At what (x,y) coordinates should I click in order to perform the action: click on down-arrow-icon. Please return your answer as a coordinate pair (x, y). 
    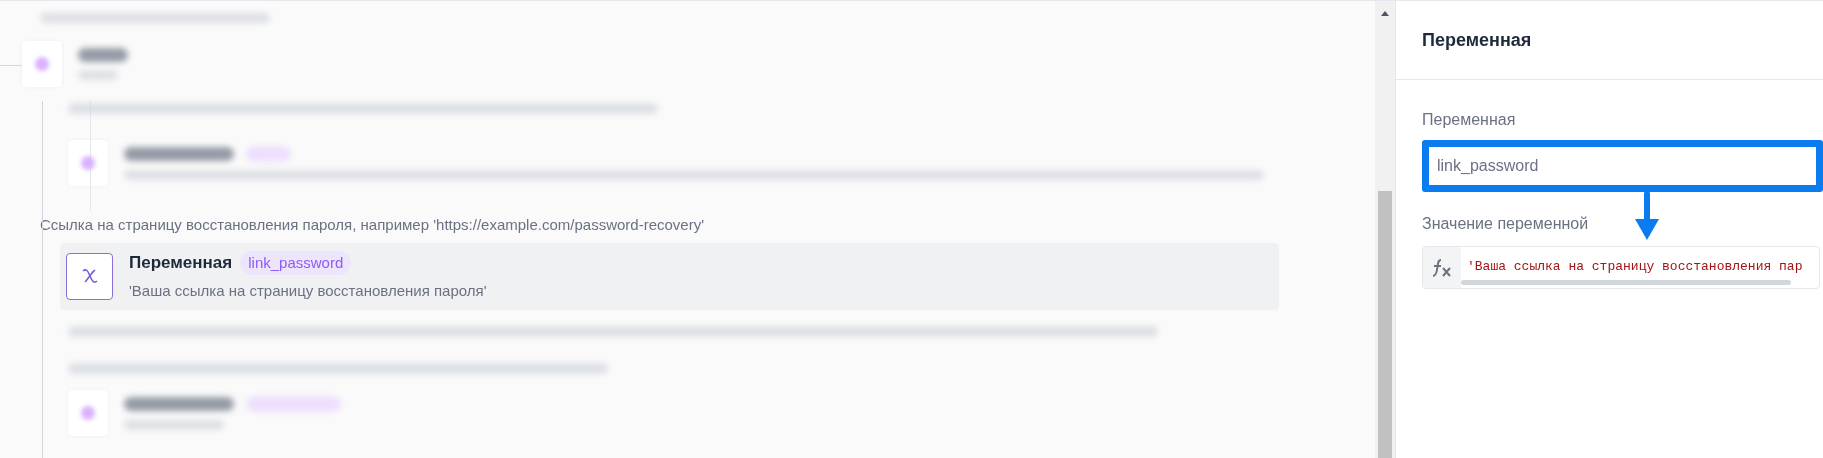
    Looking at the image, I should click on (1647, 217).